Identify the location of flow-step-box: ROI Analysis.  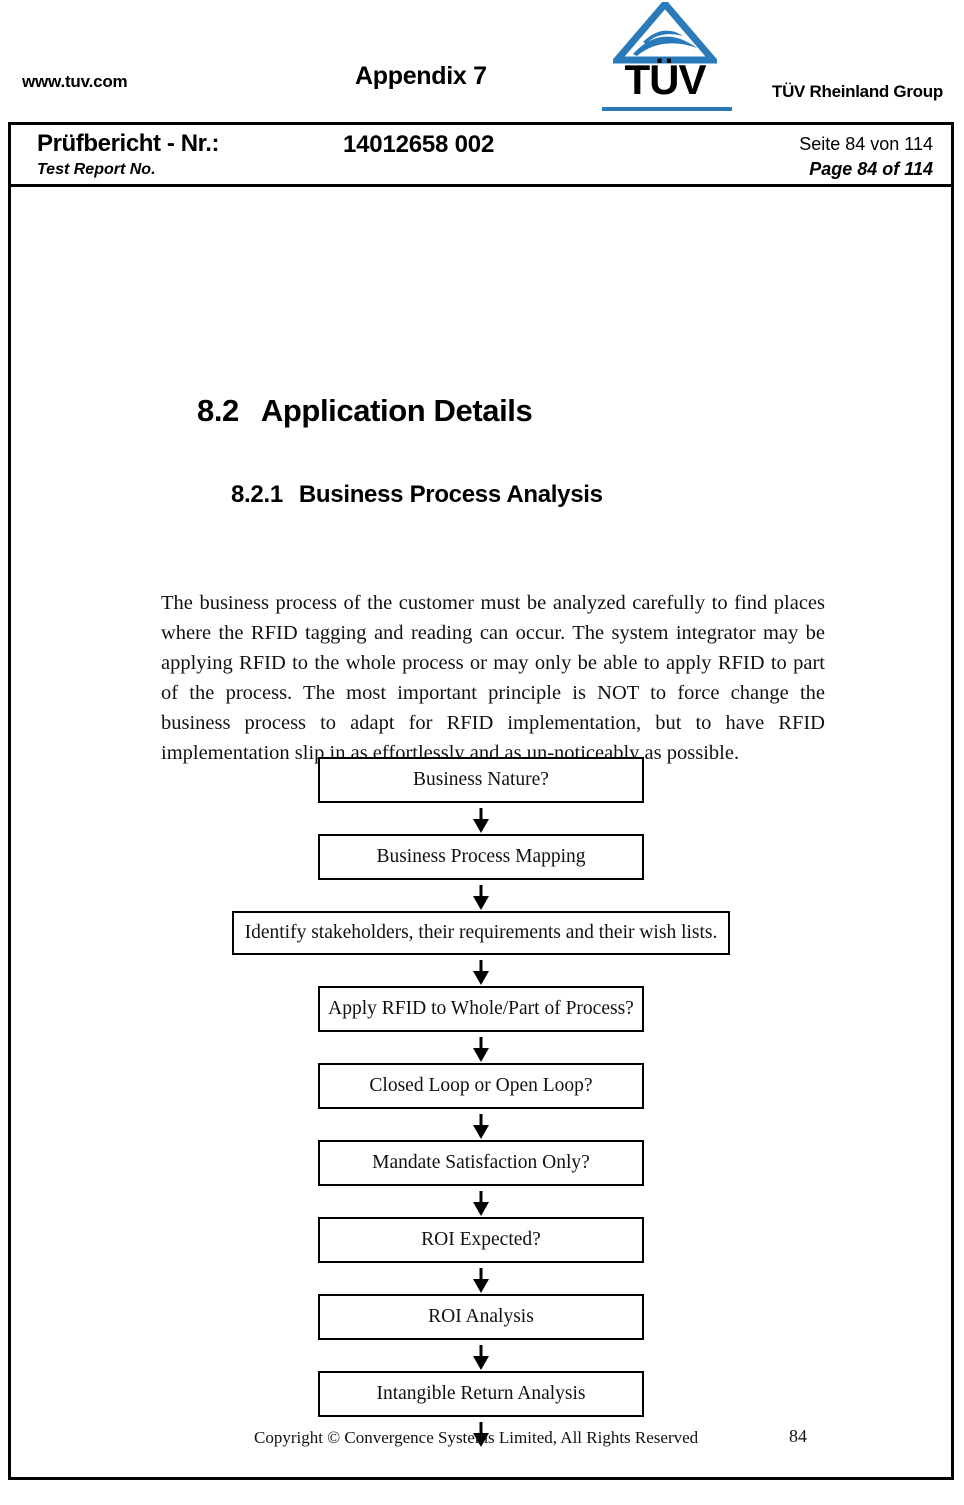
(481, 1317).